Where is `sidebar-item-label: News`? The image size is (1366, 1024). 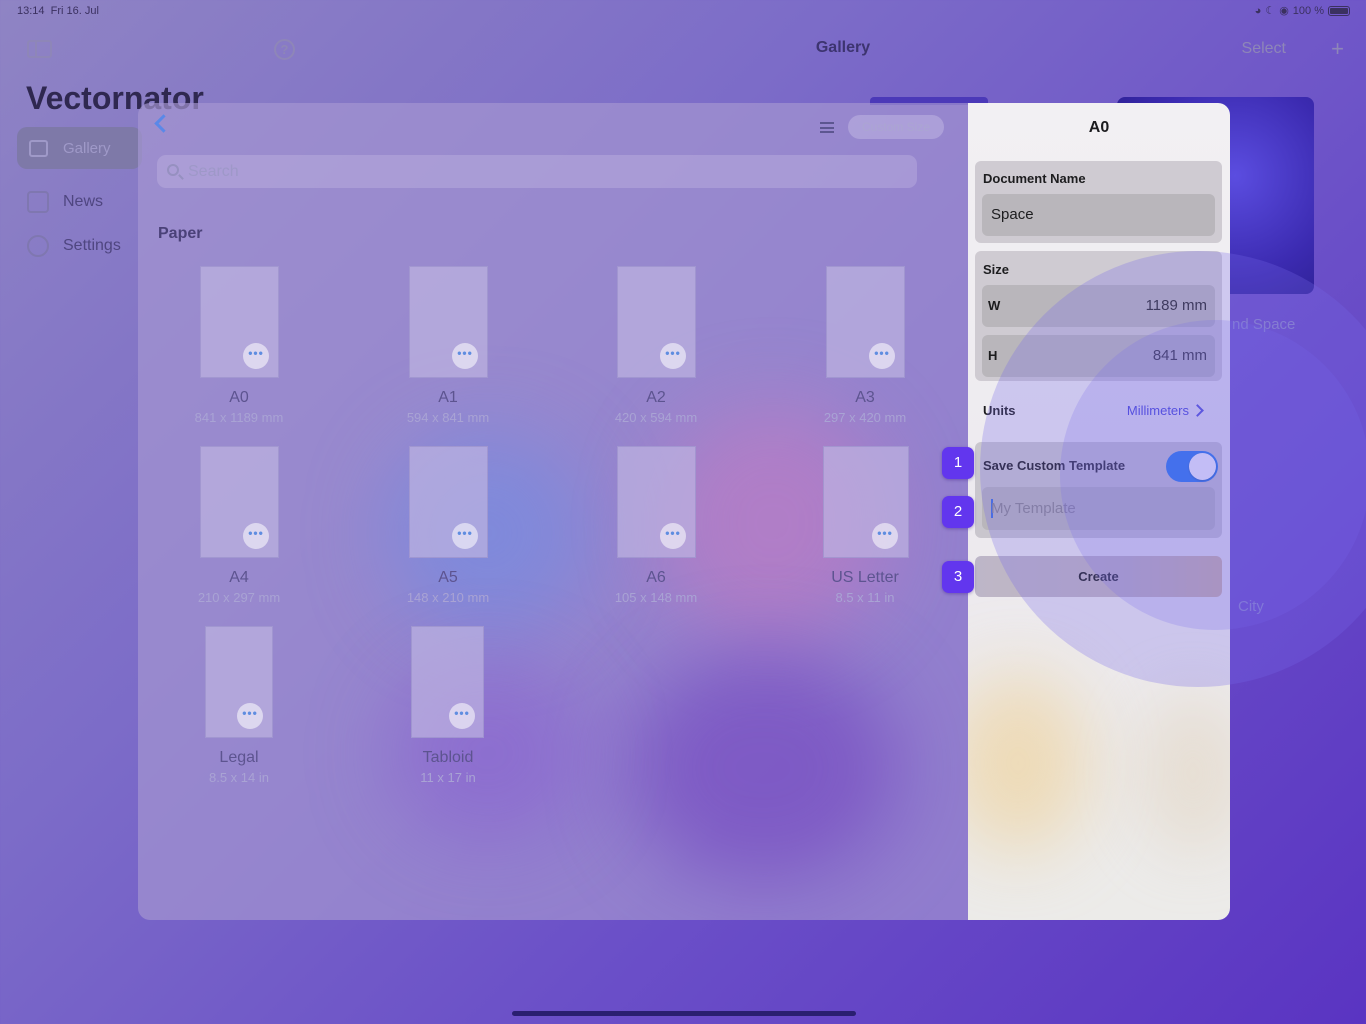
sidebar-item-label: News is located at coordinates (83, 201).